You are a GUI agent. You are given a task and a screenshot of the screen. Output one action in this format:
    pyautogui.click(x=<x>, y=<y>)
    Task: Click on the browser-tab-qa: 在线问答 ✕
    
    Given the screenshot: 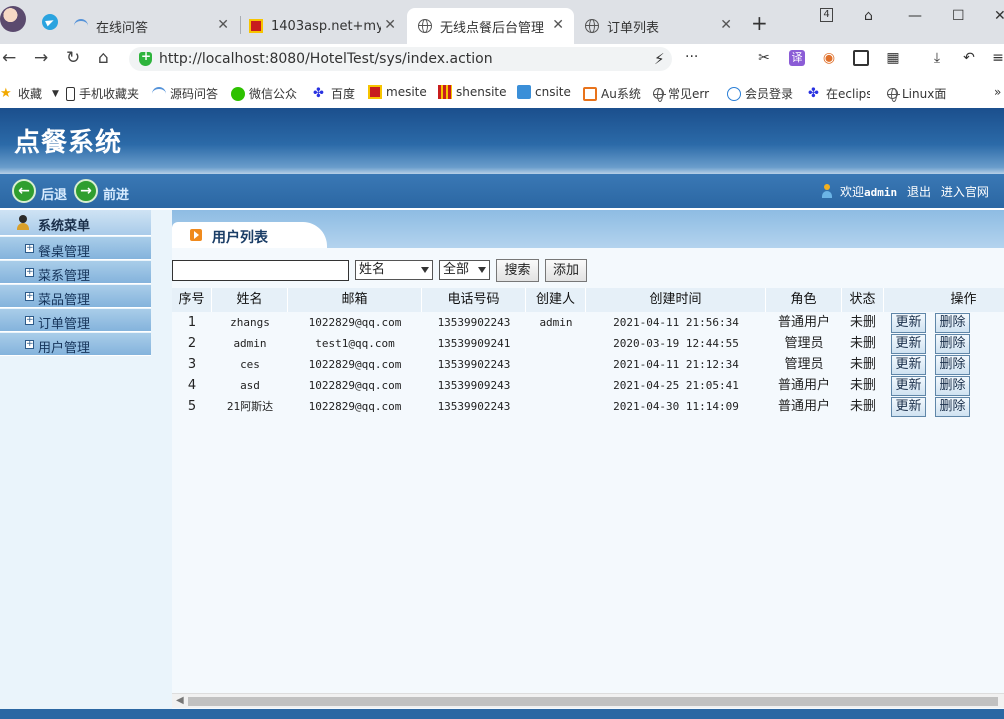 What is the action you would take?
    pyautogui.click(x=156, y=26)
    